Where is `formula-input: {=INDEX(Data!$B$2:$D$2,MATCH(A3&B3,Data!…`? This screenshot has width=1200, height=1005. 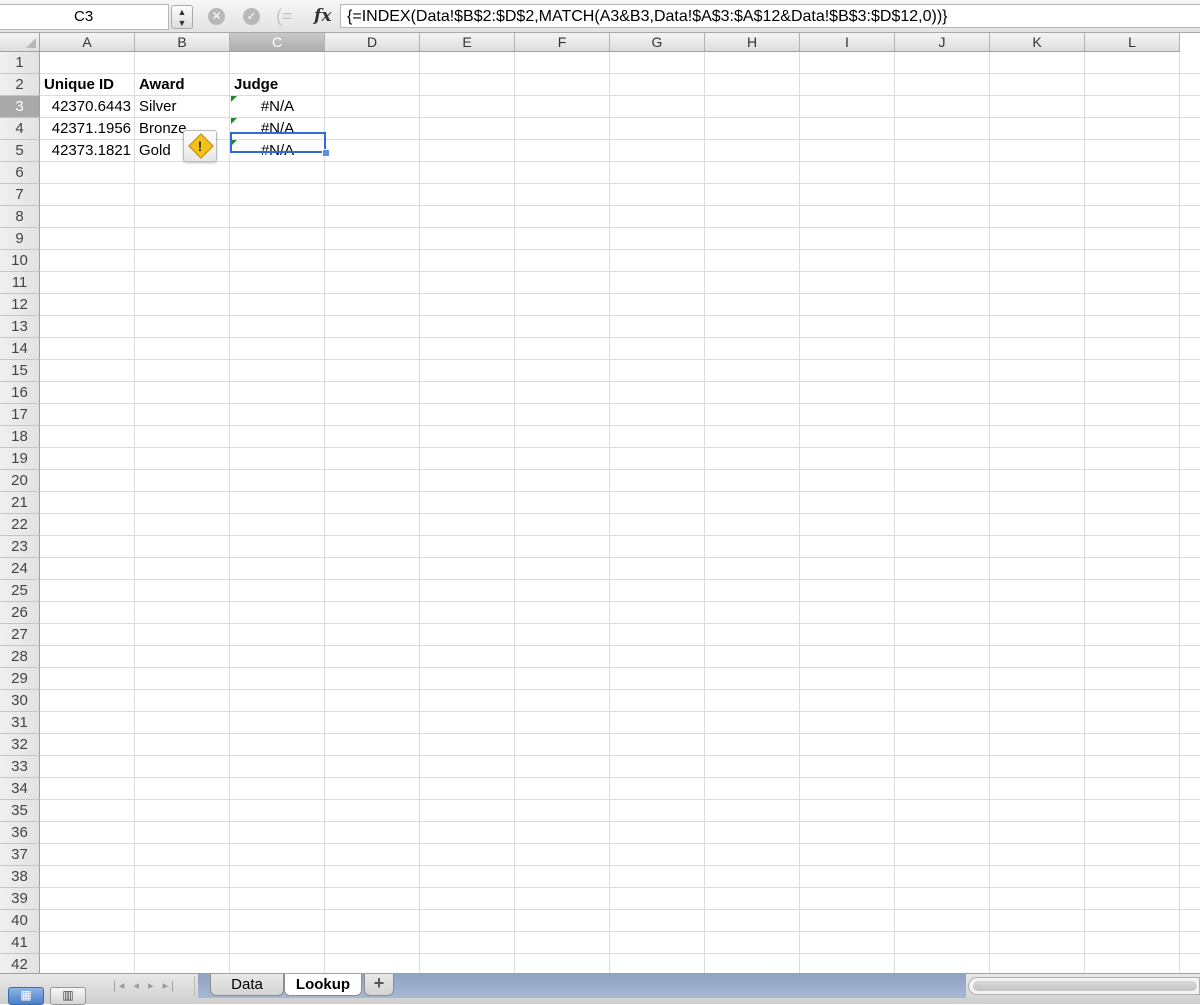 formula-input: {=INDEX(Data!$B$2:$D$2,MATCH(A3&B3,Data!… is located at coordinates (770, 16).